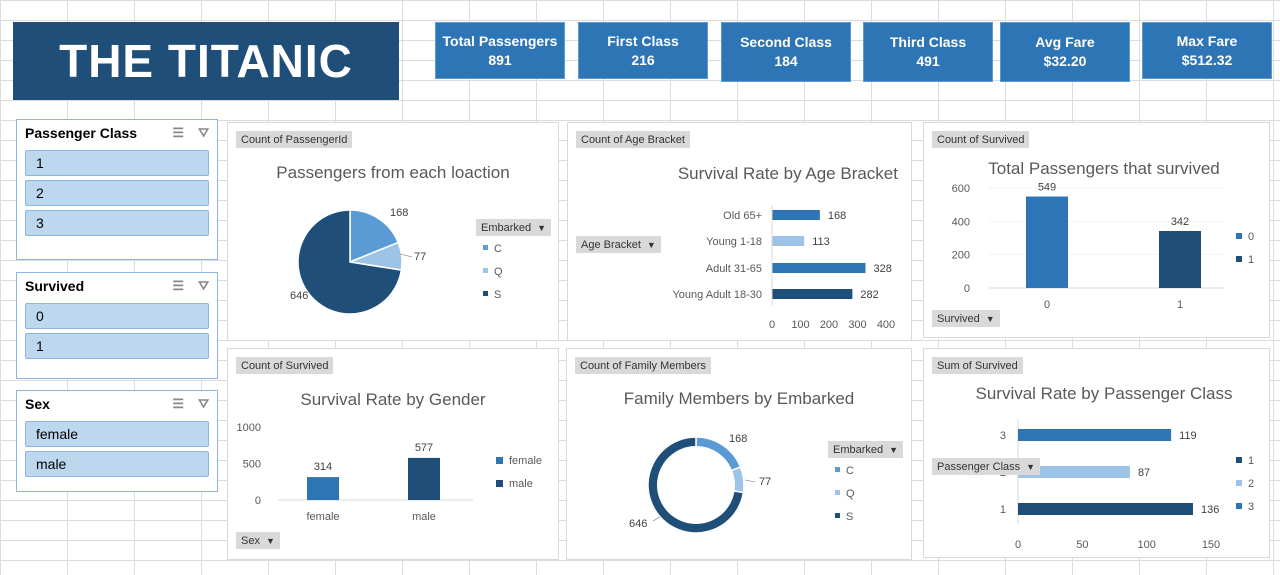 The width and height of the screenshot is (1280, 575). What do you see at coordinates (521, 484) in the screenshot?
I see `legend-label: male` at bounding box center [521, 484].